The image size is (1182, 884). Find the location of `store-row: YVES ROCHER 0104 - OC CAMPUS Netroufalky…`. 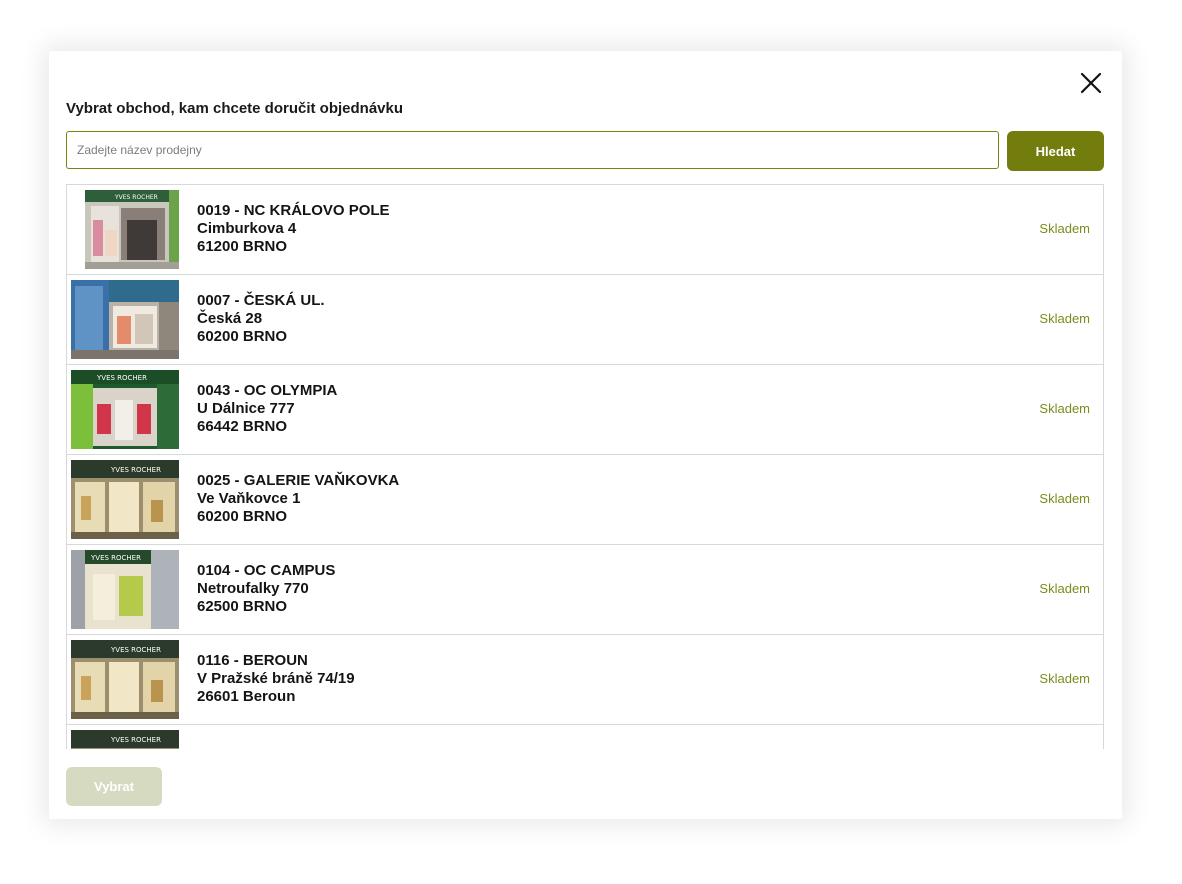

store-row: YVES ROCHER 0104 - OC CAMPUS Netroufalky… is located at coordinates (585, 589).